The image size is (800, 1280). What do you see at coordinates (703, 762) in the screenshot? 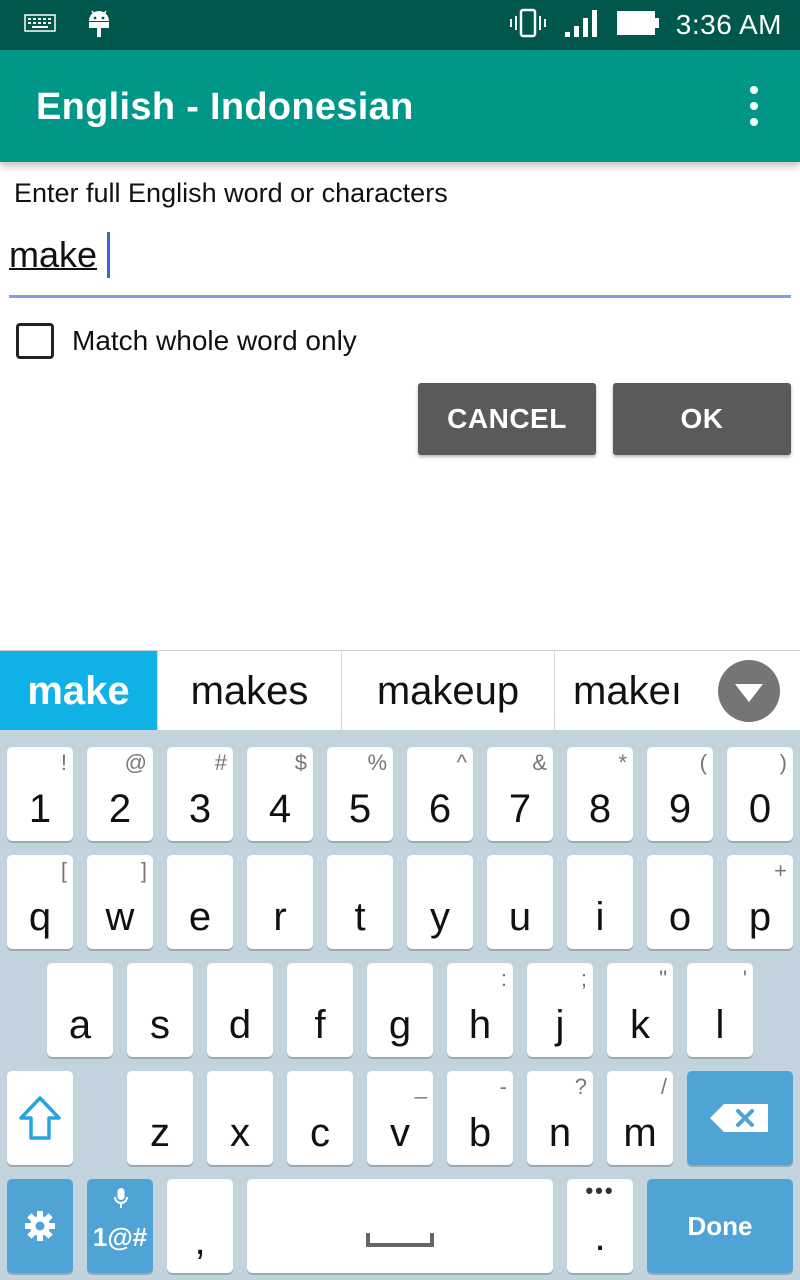
I see `key-alt: (` at bounding box center [703, 762].